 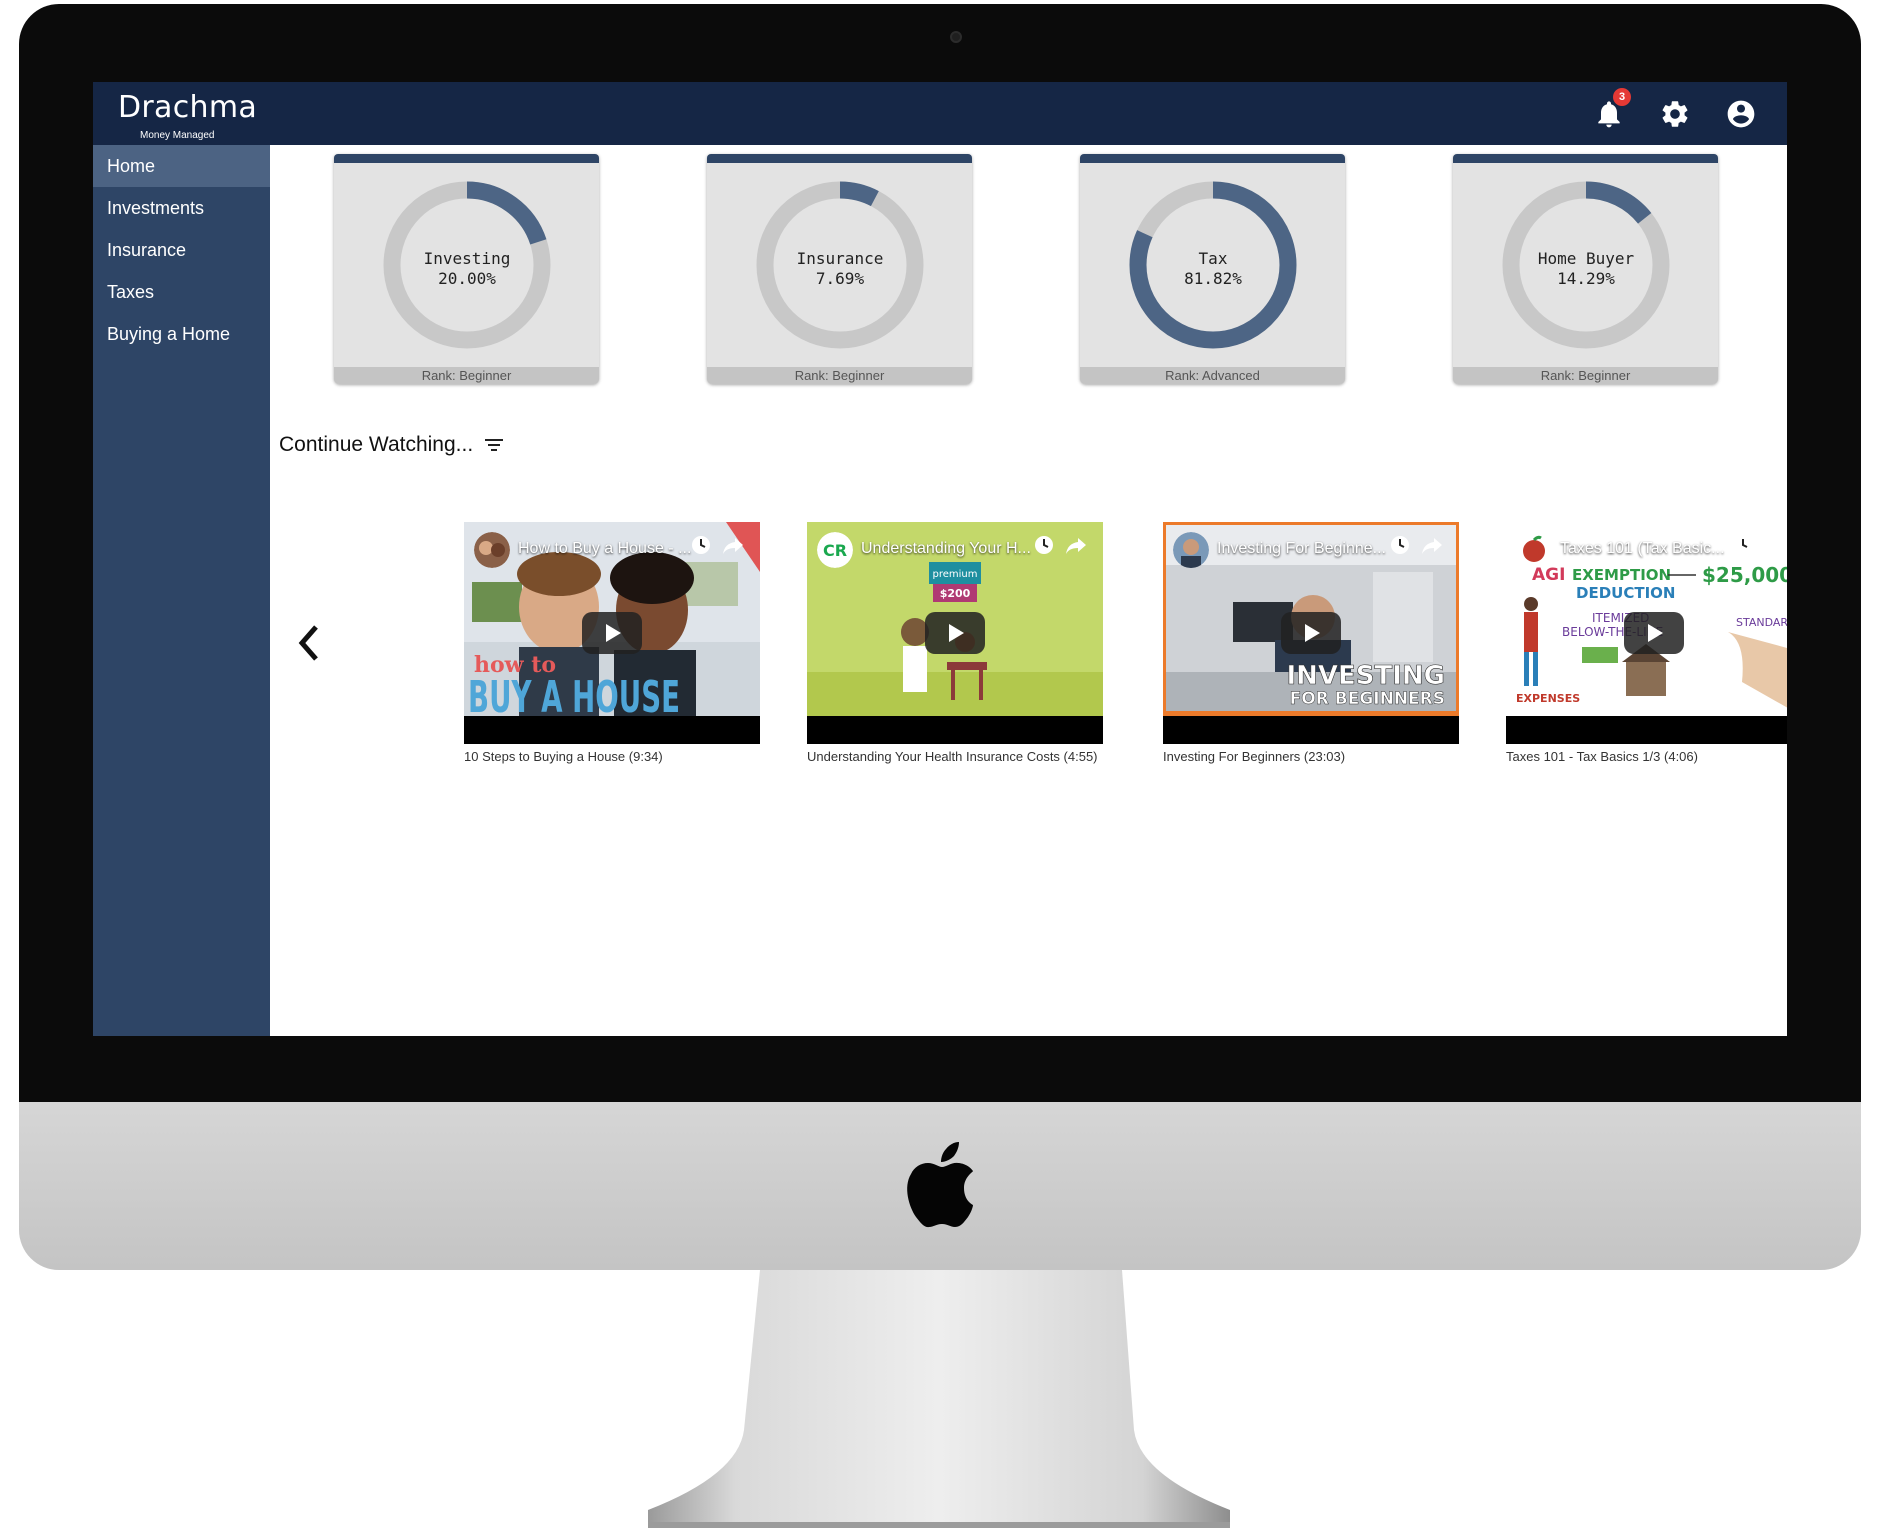 What do you see at coordinates (840, 258) in the screenshot?
I see `progress-category: Insurance` at bounding box center [840, 258].